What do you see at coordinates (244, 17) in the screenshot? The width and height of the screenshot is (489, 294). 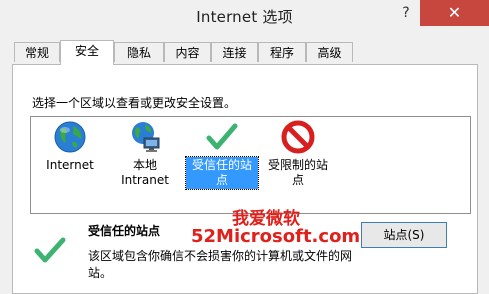 I see `title-bar: Internet 选项 ? ✕` at bounding box center [244, 17].